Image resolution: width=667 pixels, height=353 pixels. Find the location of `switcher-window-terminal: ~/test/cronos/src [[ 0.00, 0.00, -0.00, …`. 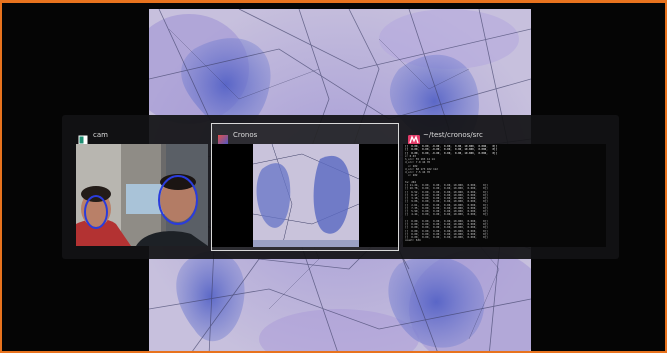

switcher-window-terminal: ~/test/cronos/src [[ 0.00, 0.00, -0.00, … is located at coordinates (506, 187).